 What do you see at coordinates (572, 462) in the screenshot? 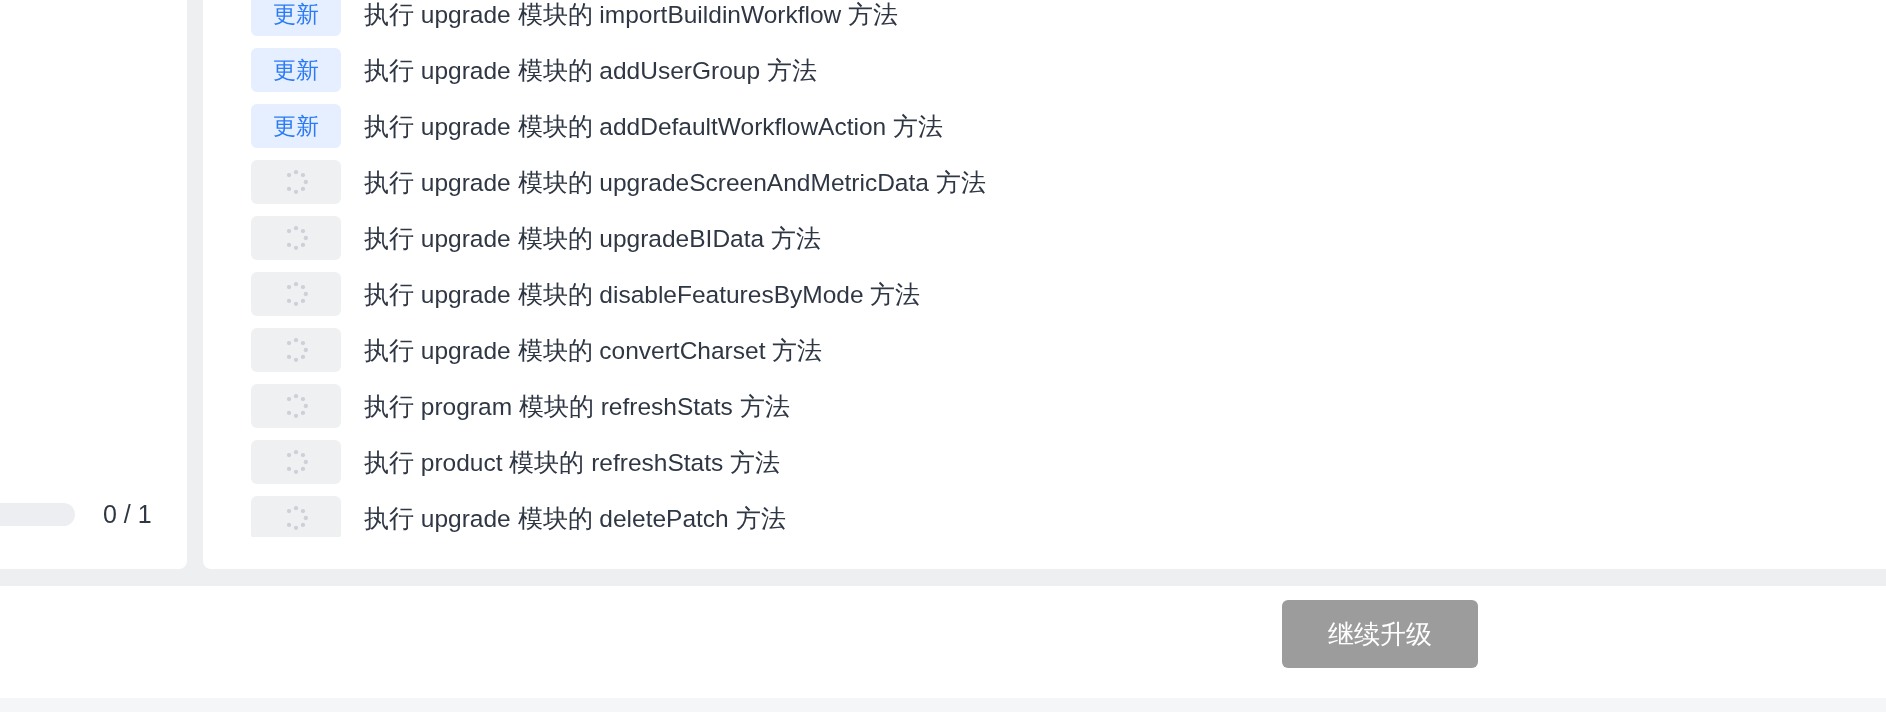
I see `step-text: 执行 product 模块的 refreshStats 方法` at bounding box center [572, 462].